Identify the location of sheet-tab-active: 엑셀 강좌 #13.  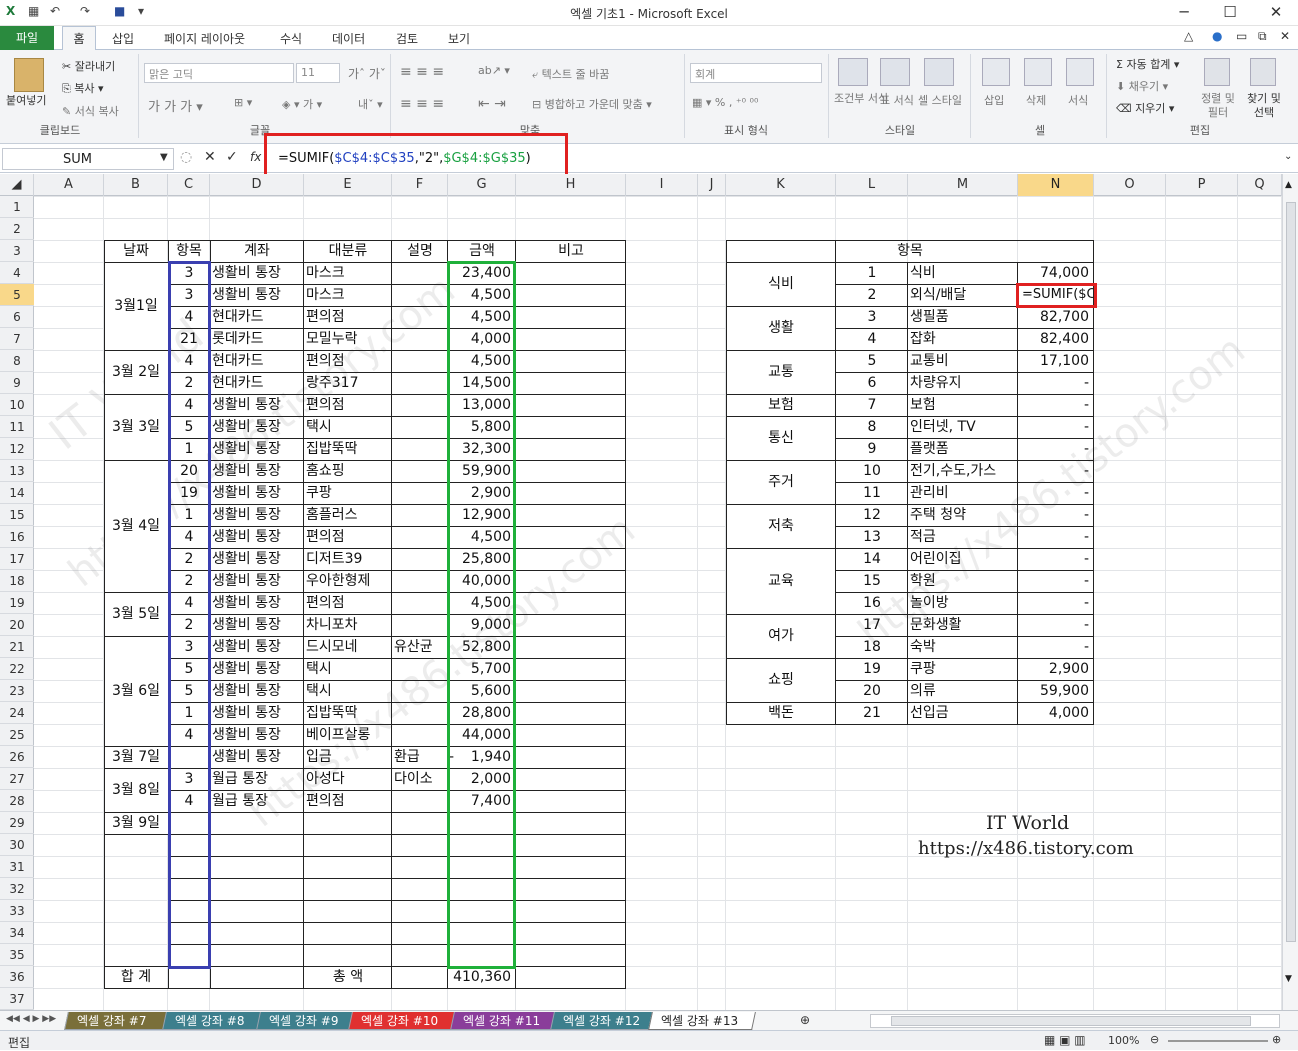
(702, 1021).